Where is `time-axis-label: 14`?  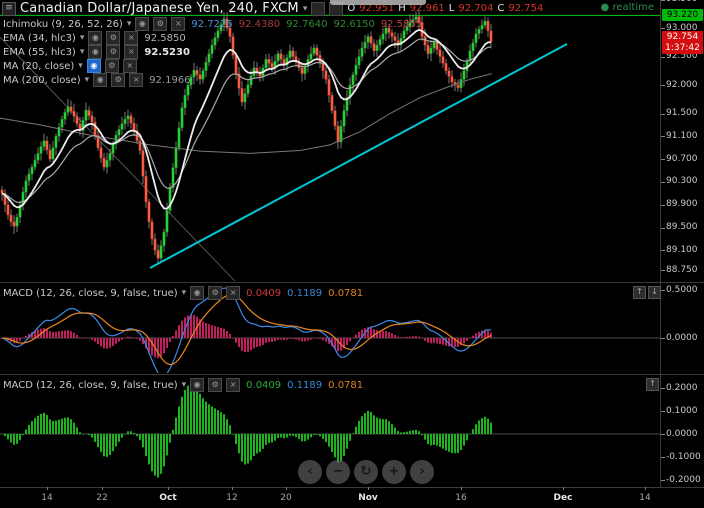
time-axis-label: 14 is located at coordinates (47, 498).